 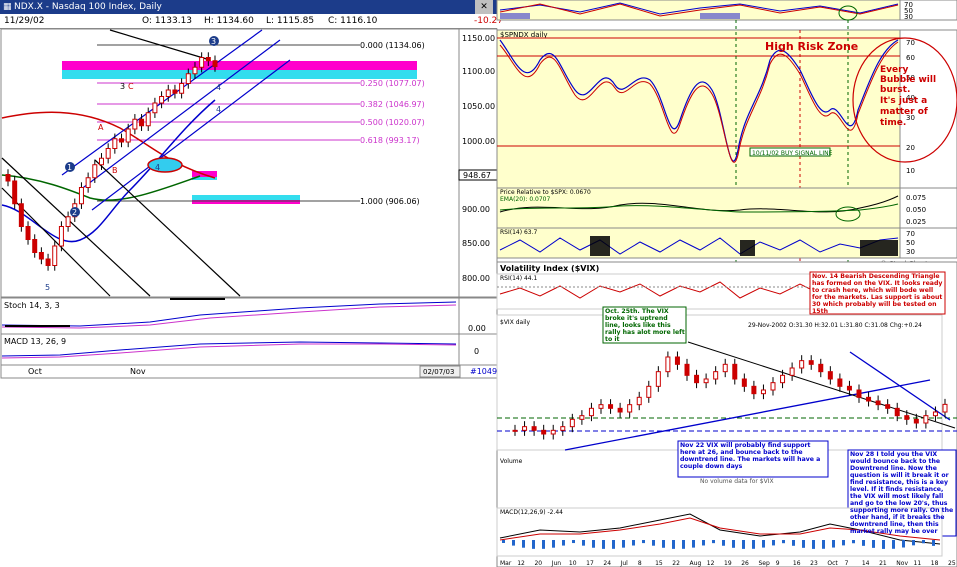 I want to click on vix-x-label: 26, so click(x=745, y=563).